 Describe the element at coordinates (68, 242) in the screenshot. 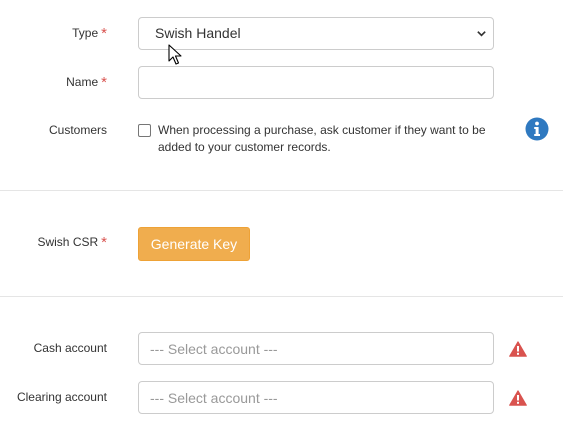

I see `swish-csr-label-text: Swish CSR` at that location.